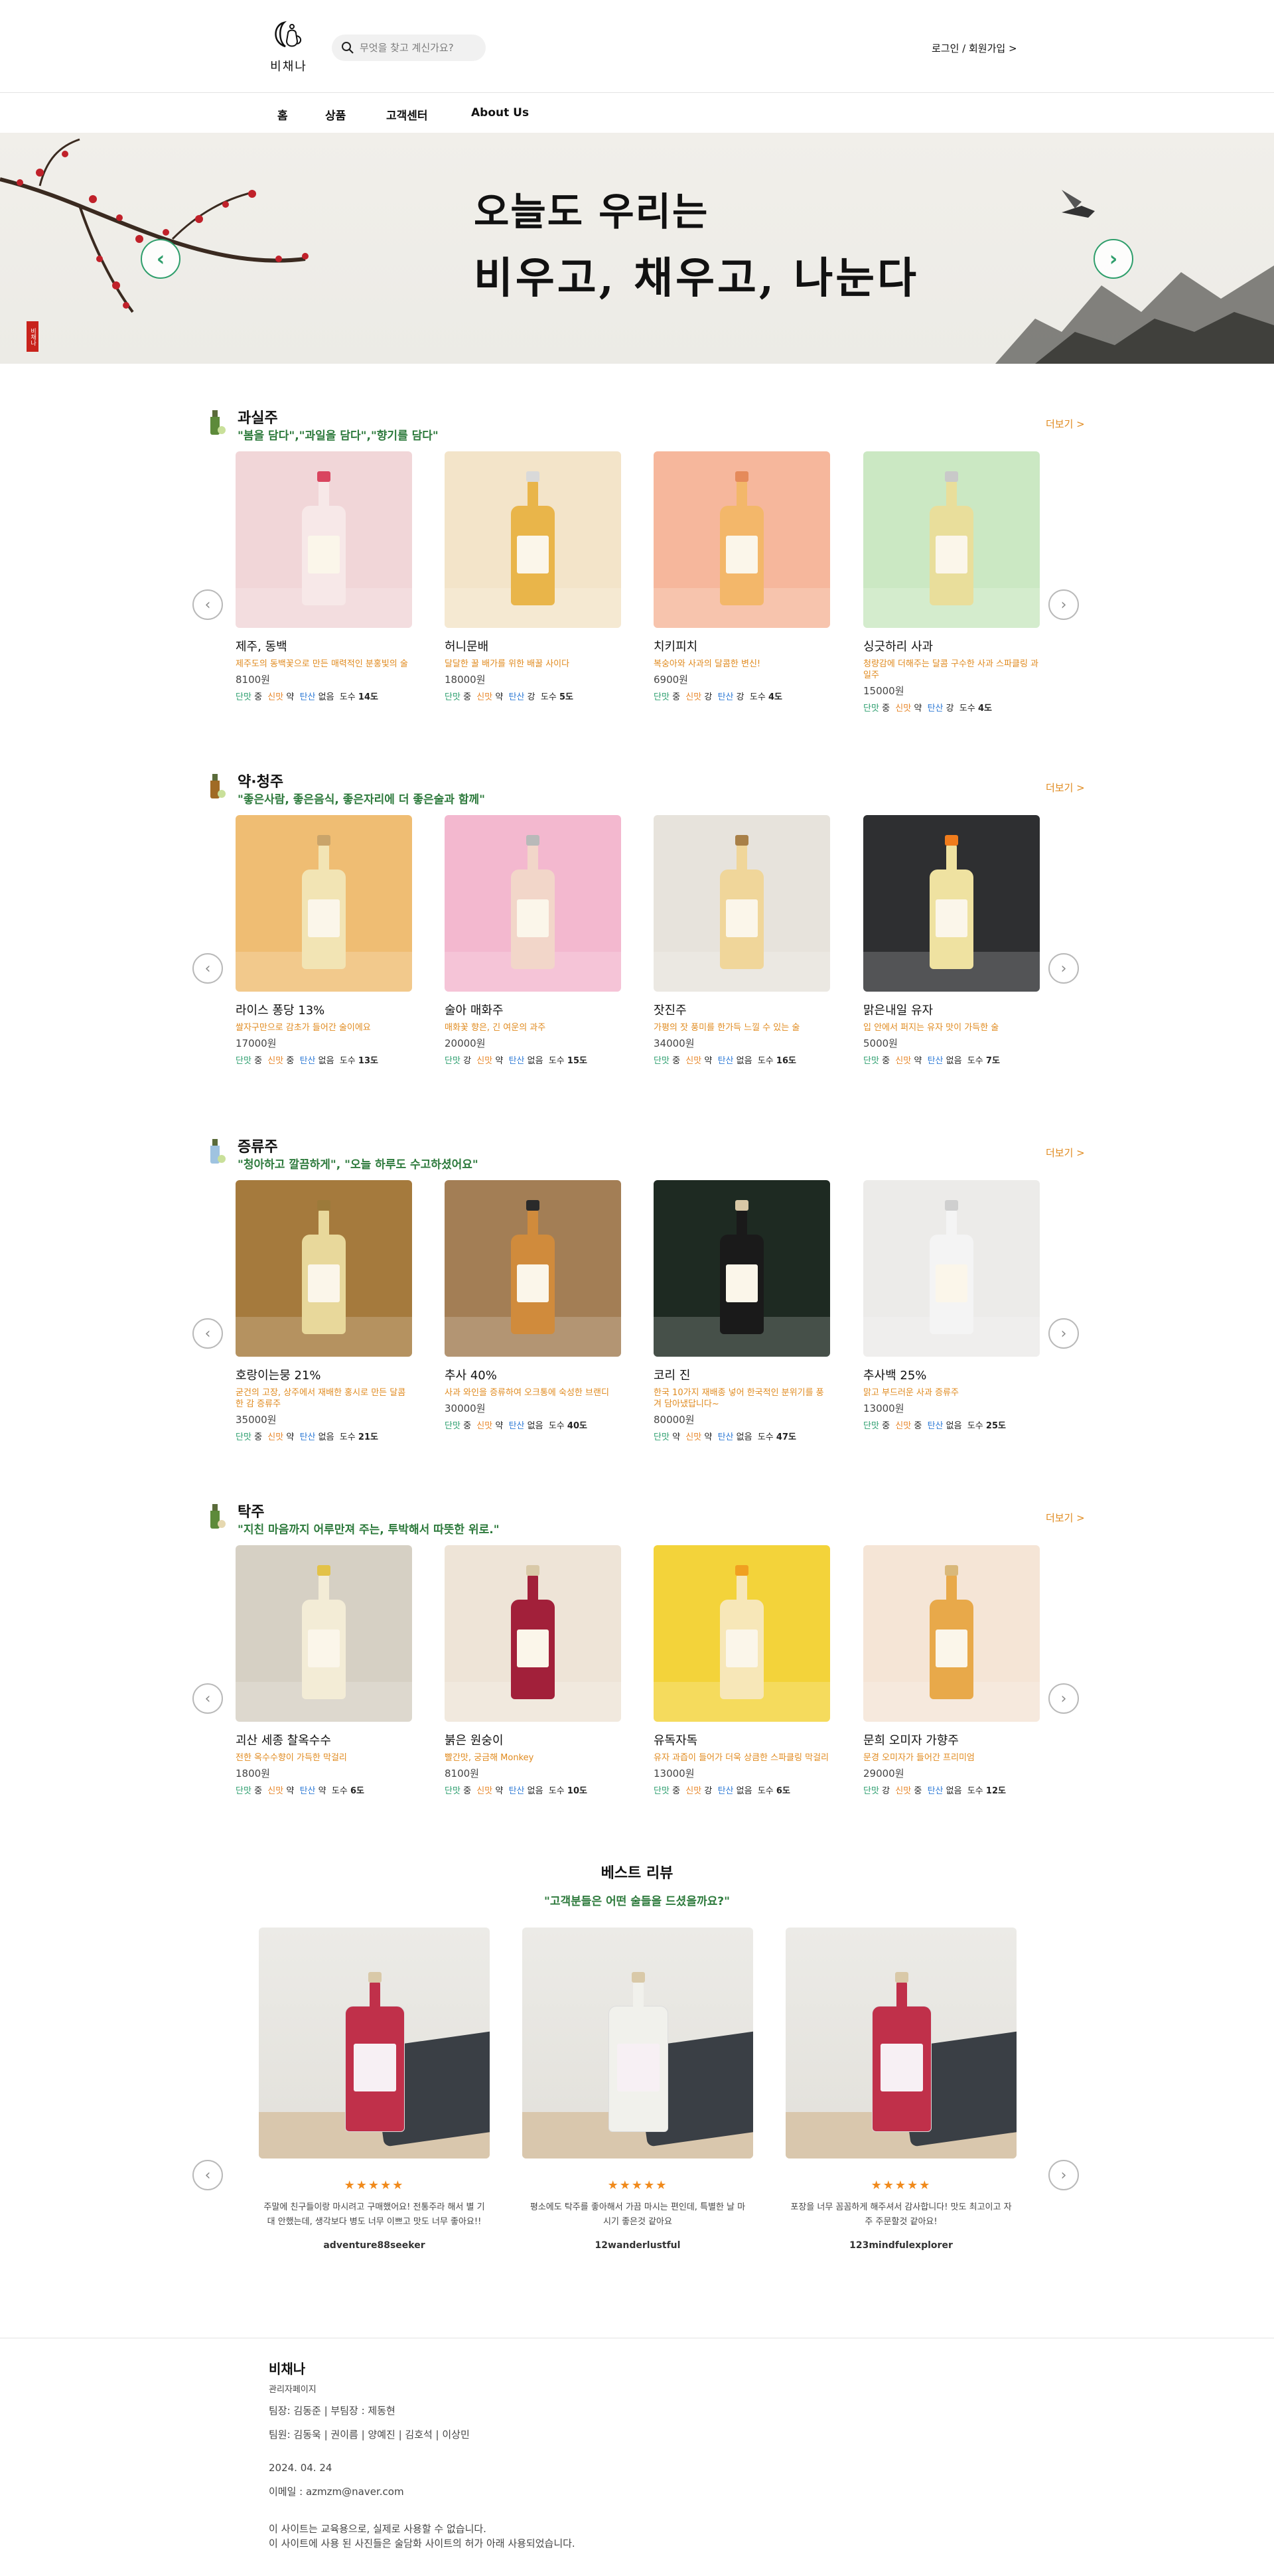 The width and height of the screenshot is (1274, 2576). Describe the element at coordinates (208, 2175) in the screenshot. I see `review-prev-button: ‹` at that location.